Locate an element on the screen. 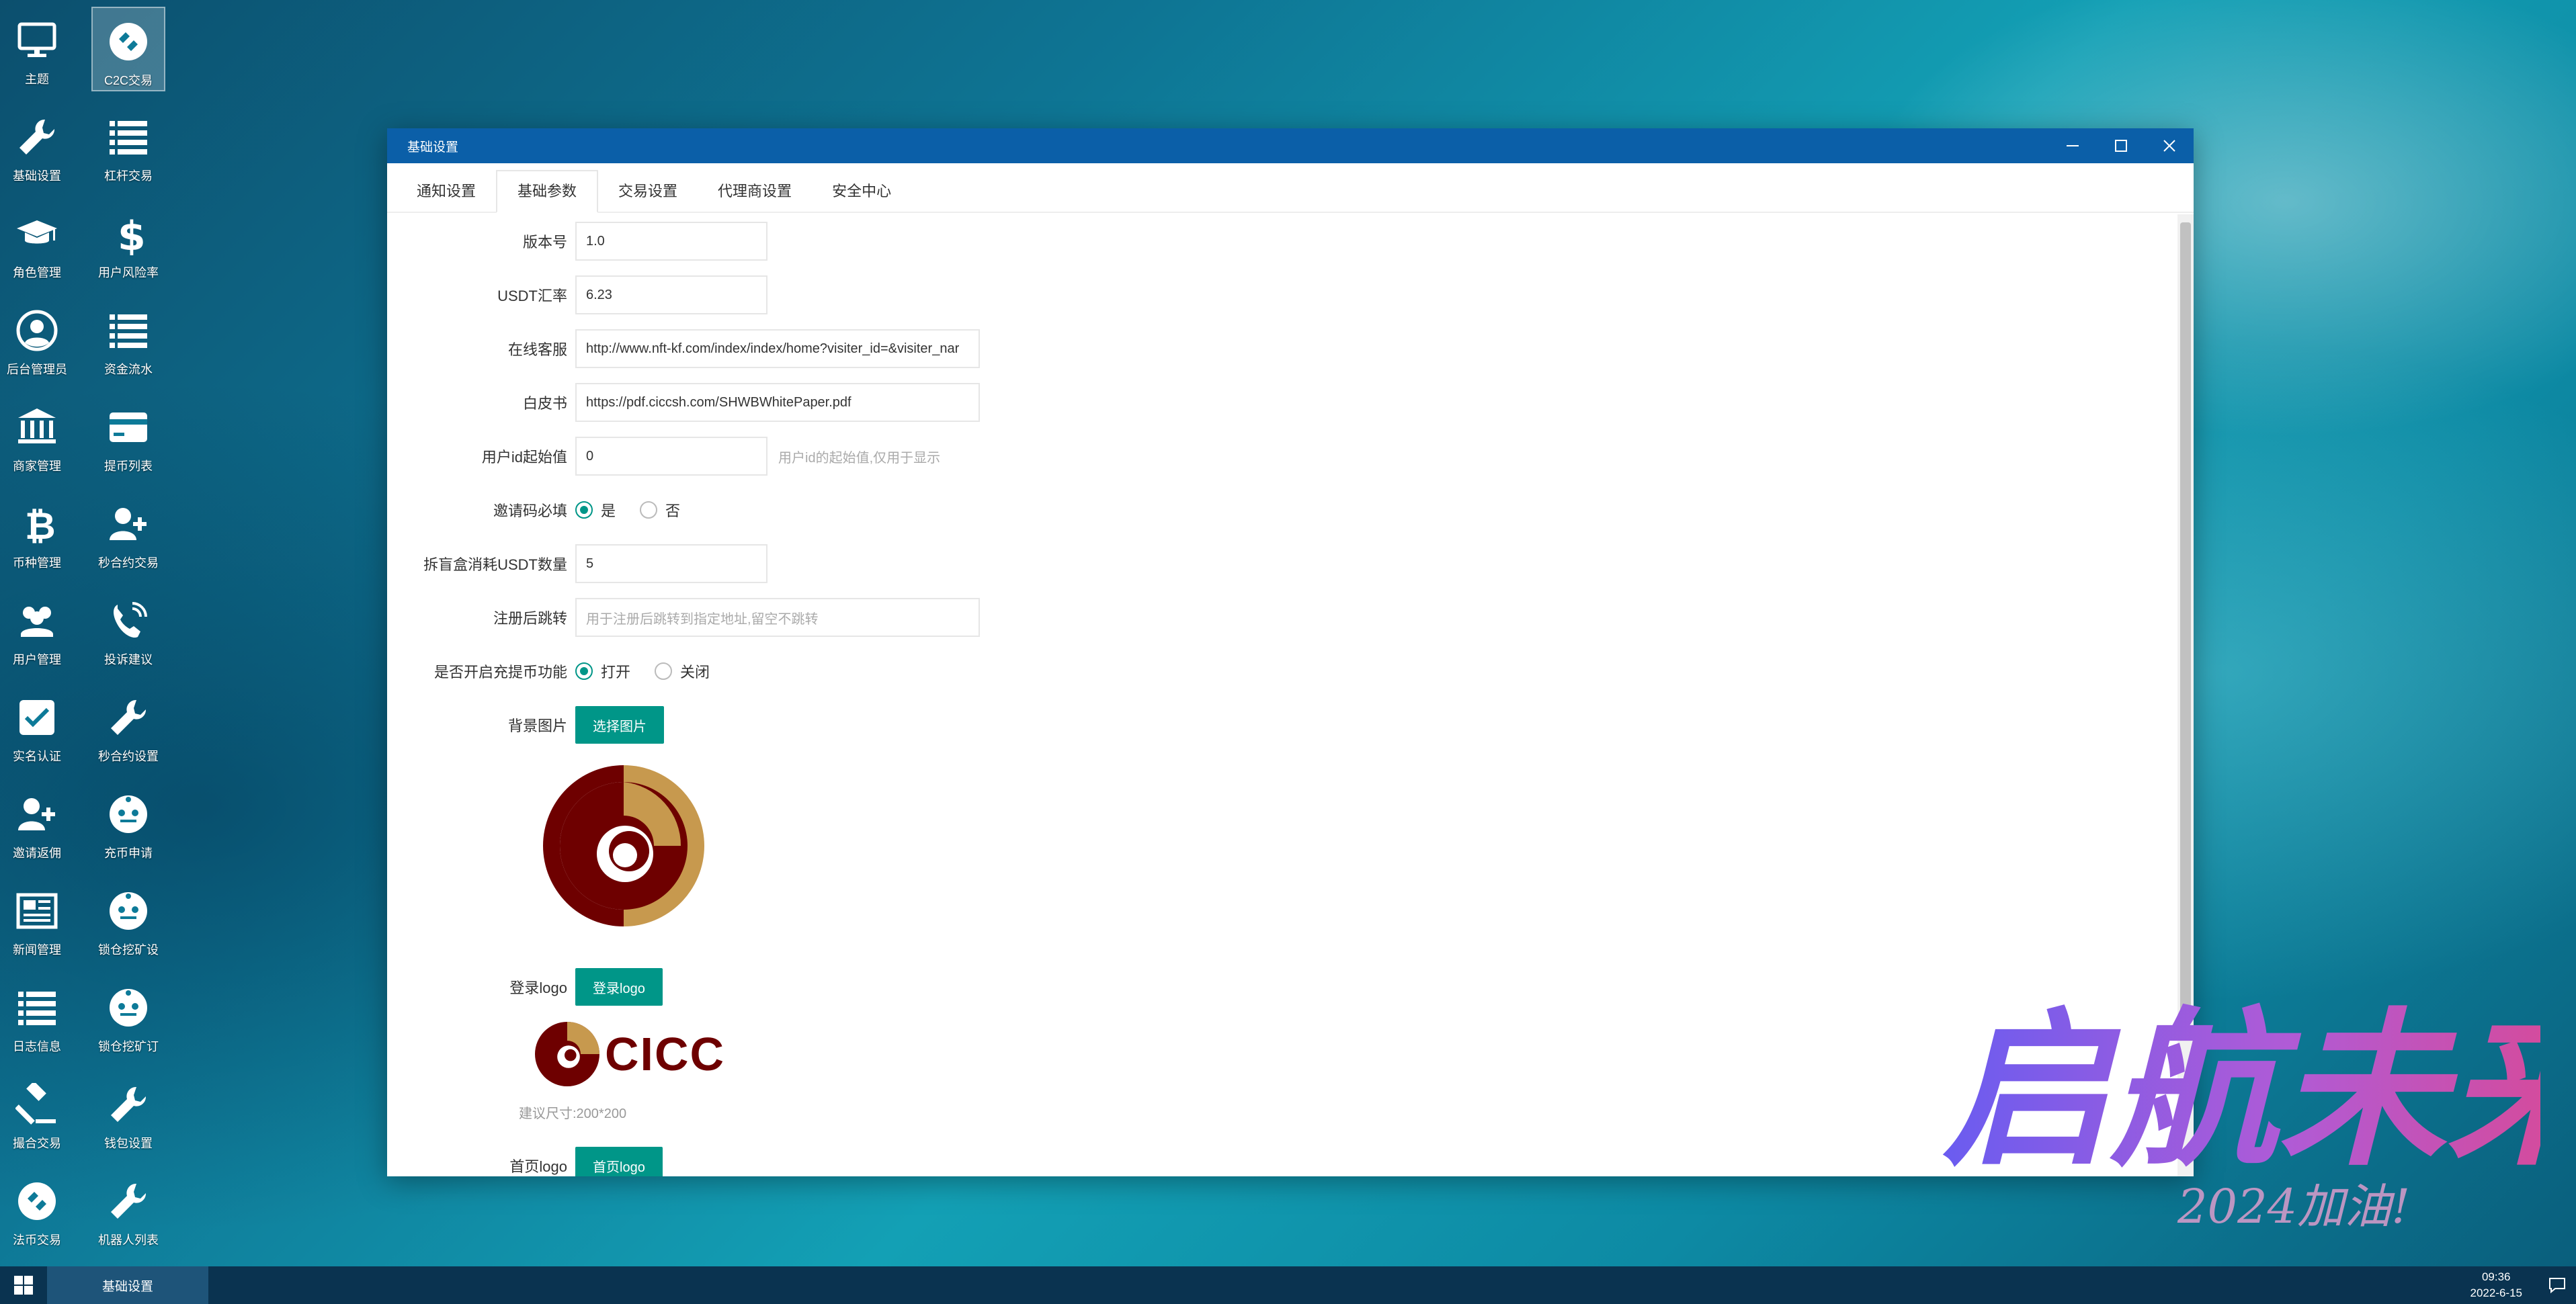 The width and height of the screenshot is (2576, 1304). desktop-icon-label: 提币列表 is located at coordinates (128, 466).